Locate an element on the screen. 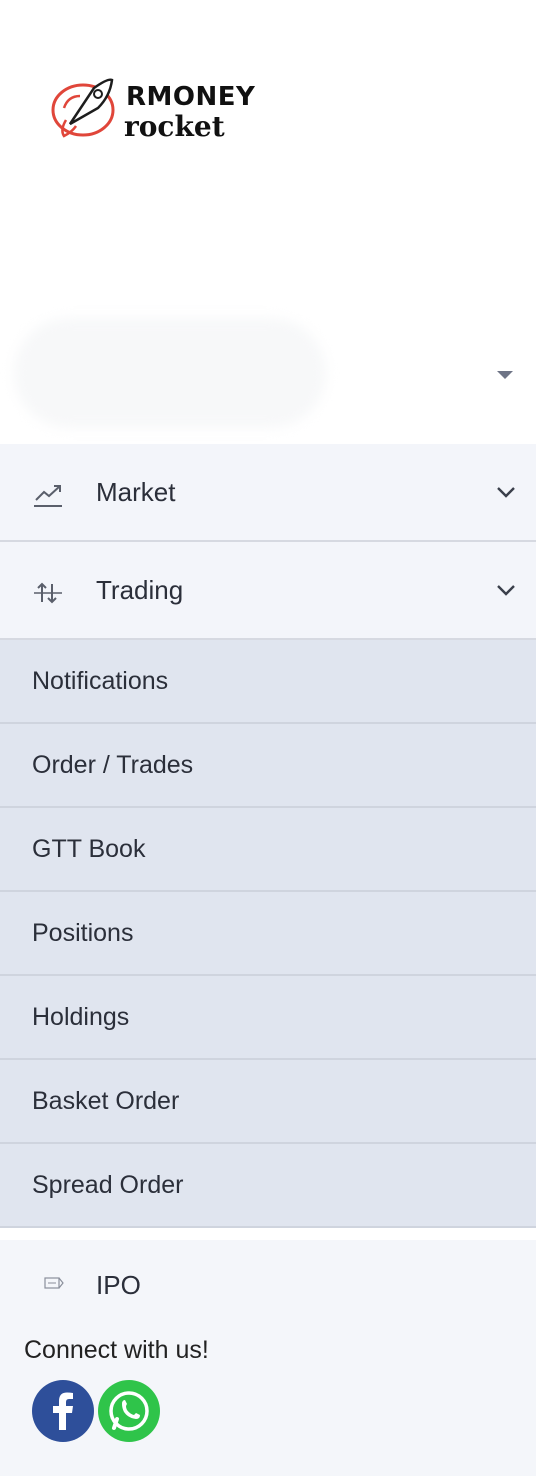 Image resolution: width=536 pixels, height=1476 pixels. menu-item-order-trades: Order / Trades is located at coordinates (268, 766).